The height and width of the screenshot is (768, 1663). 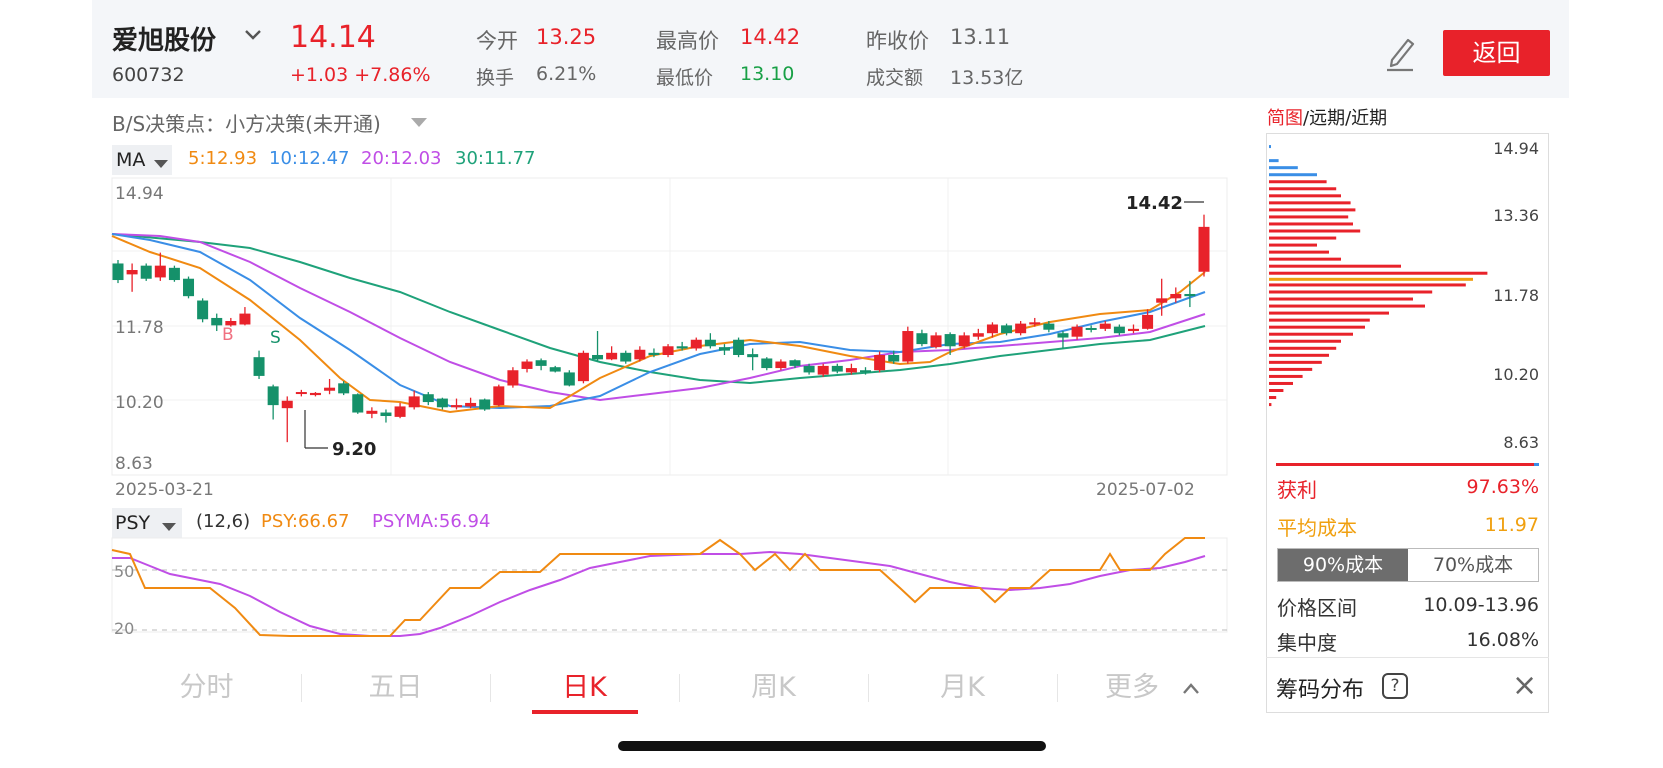 What do you see at coordinates (659, 593) in the screenshot?
I see `psyma-line` at bounding box center [659, 593].